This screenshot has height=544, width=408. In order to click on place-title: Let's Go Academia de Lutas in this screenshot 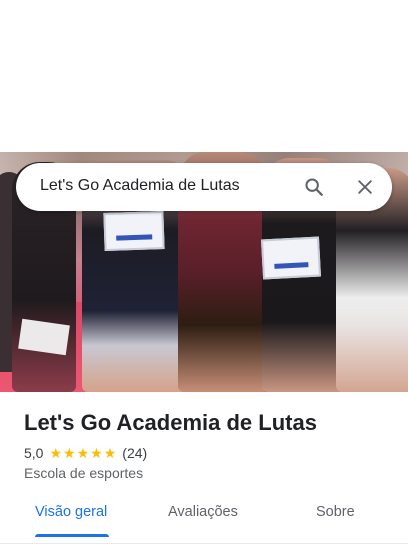, I will do `click(170, 422)`.